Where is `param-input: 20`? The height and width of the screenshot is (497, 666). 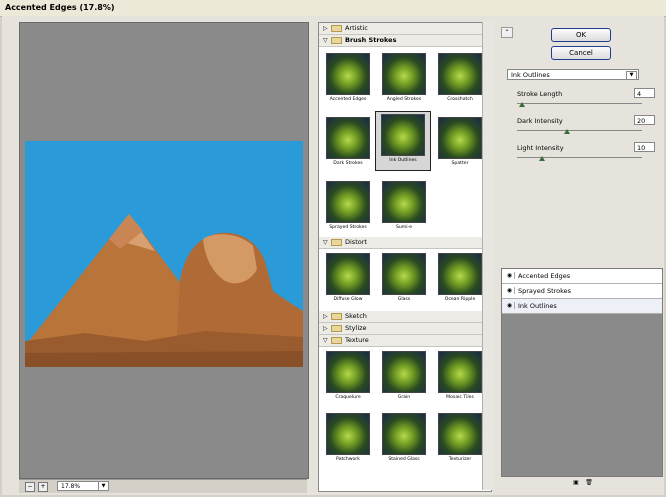
param-input: 20 is located at coordinates (644, 120).